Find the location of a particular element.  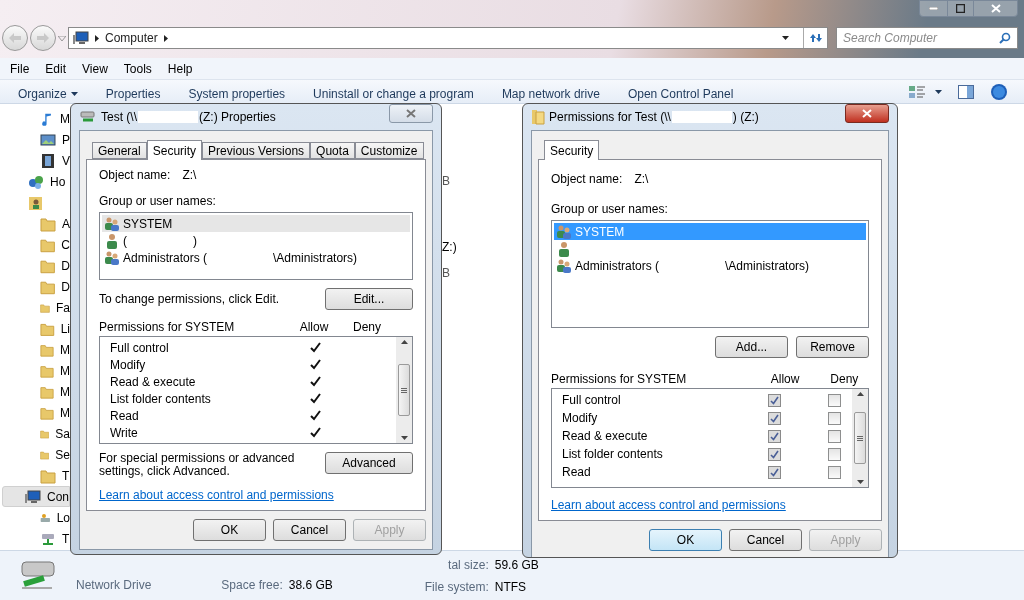

search-field: Search Computer is located at coordinates (927, 38).